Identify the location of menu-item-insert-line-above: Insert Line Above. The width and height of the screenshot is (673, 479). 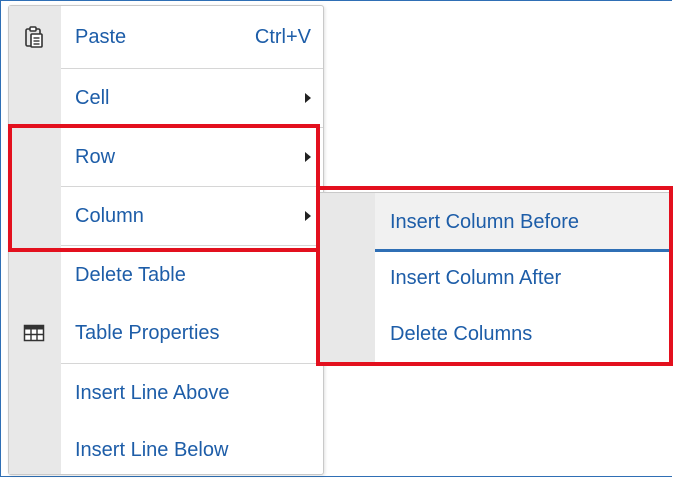
(166, 393).